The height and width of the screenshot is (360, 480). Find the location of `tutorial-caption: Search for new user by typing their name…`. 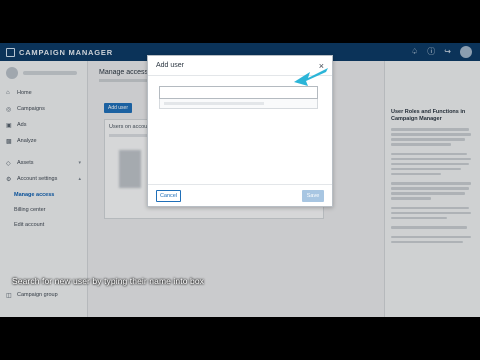

tutorial-caption: Search for new user by typing their name… is located at coordinates (108, 281).